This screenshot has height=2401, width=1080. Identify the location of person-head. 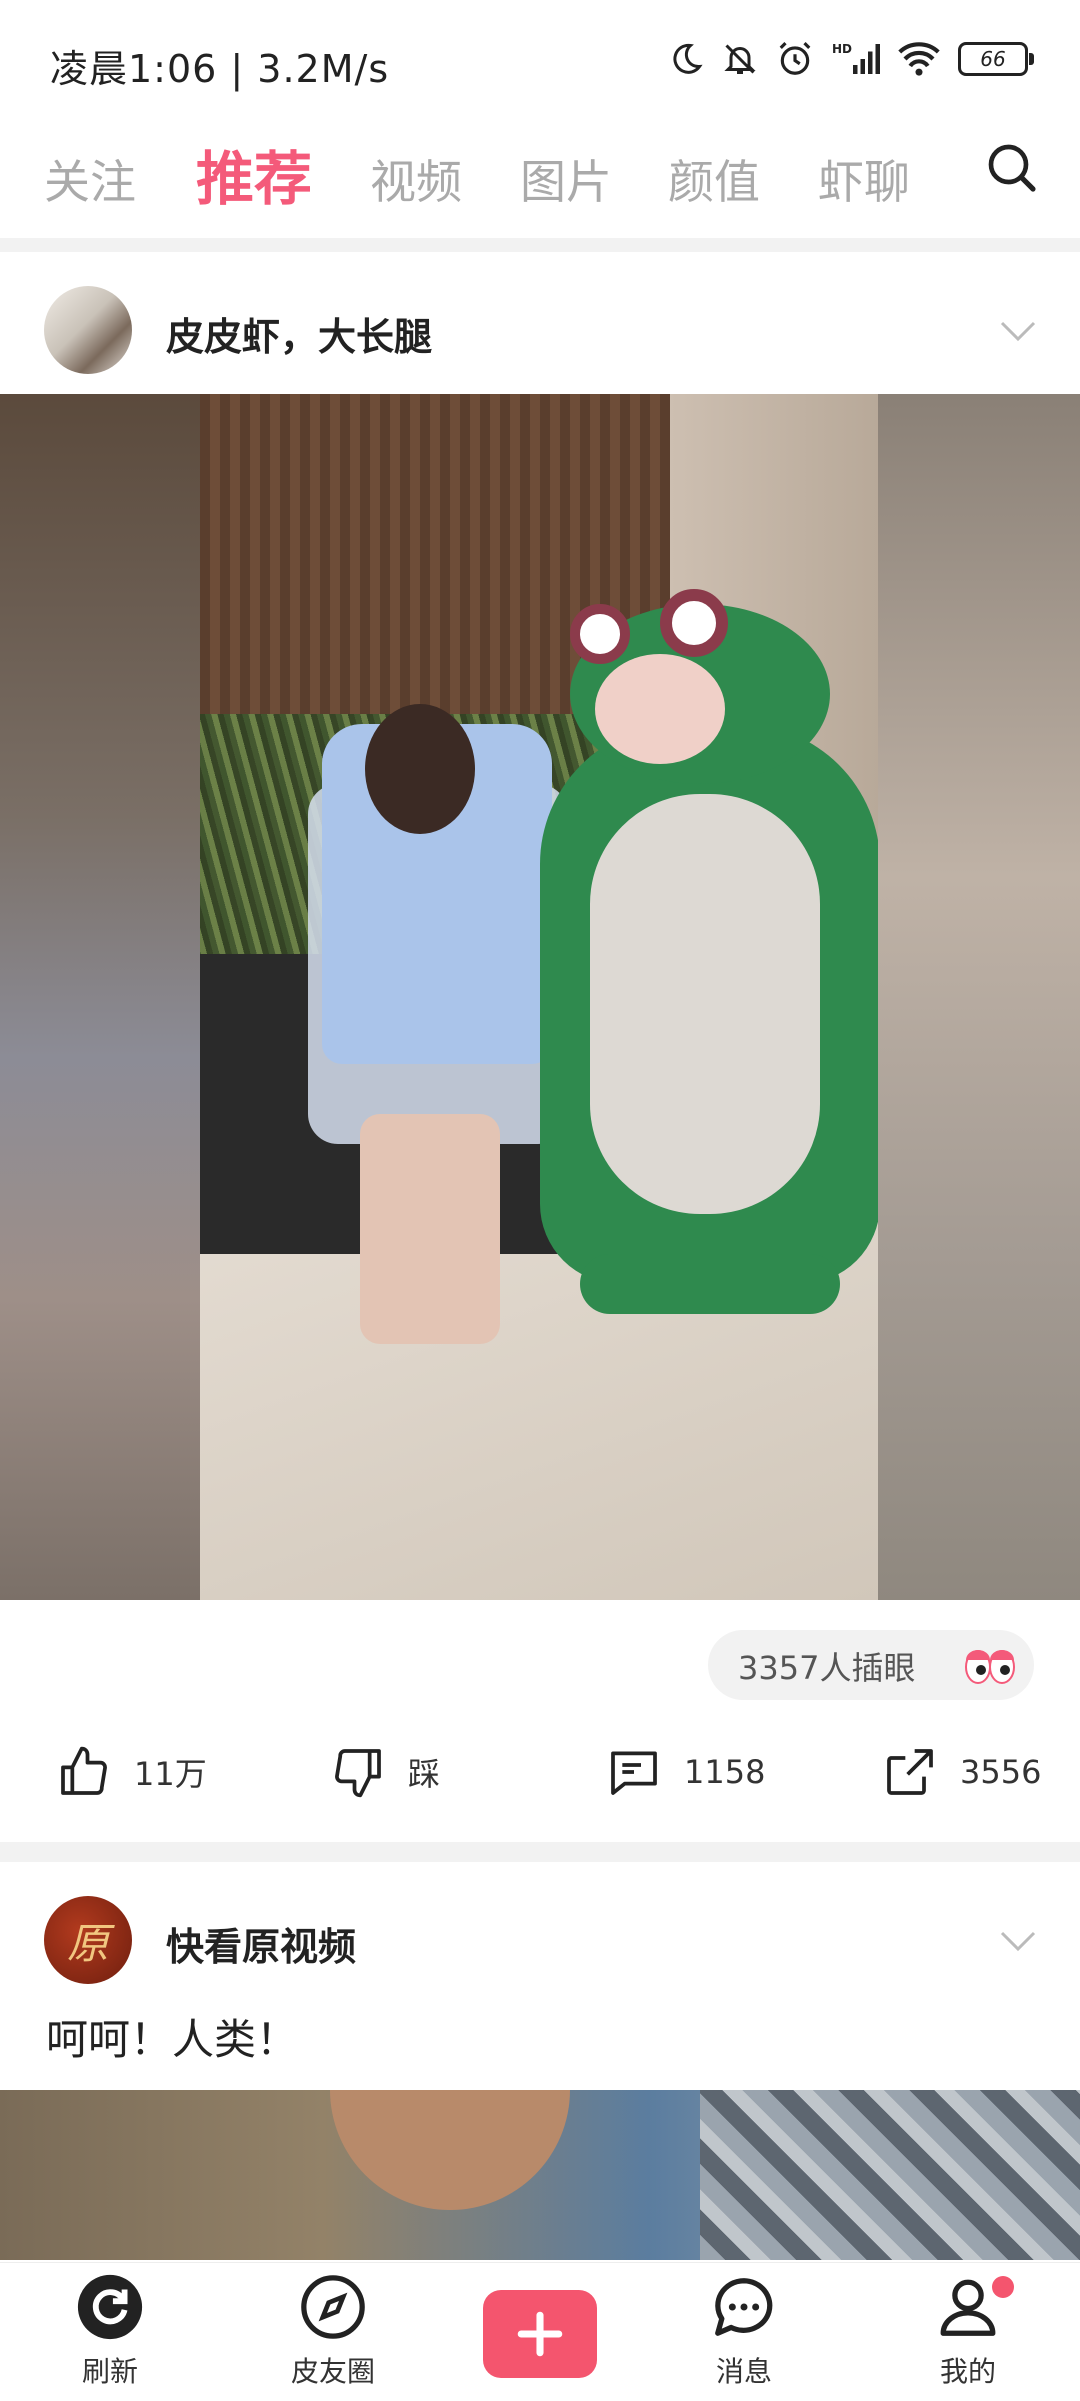
(420, 769).